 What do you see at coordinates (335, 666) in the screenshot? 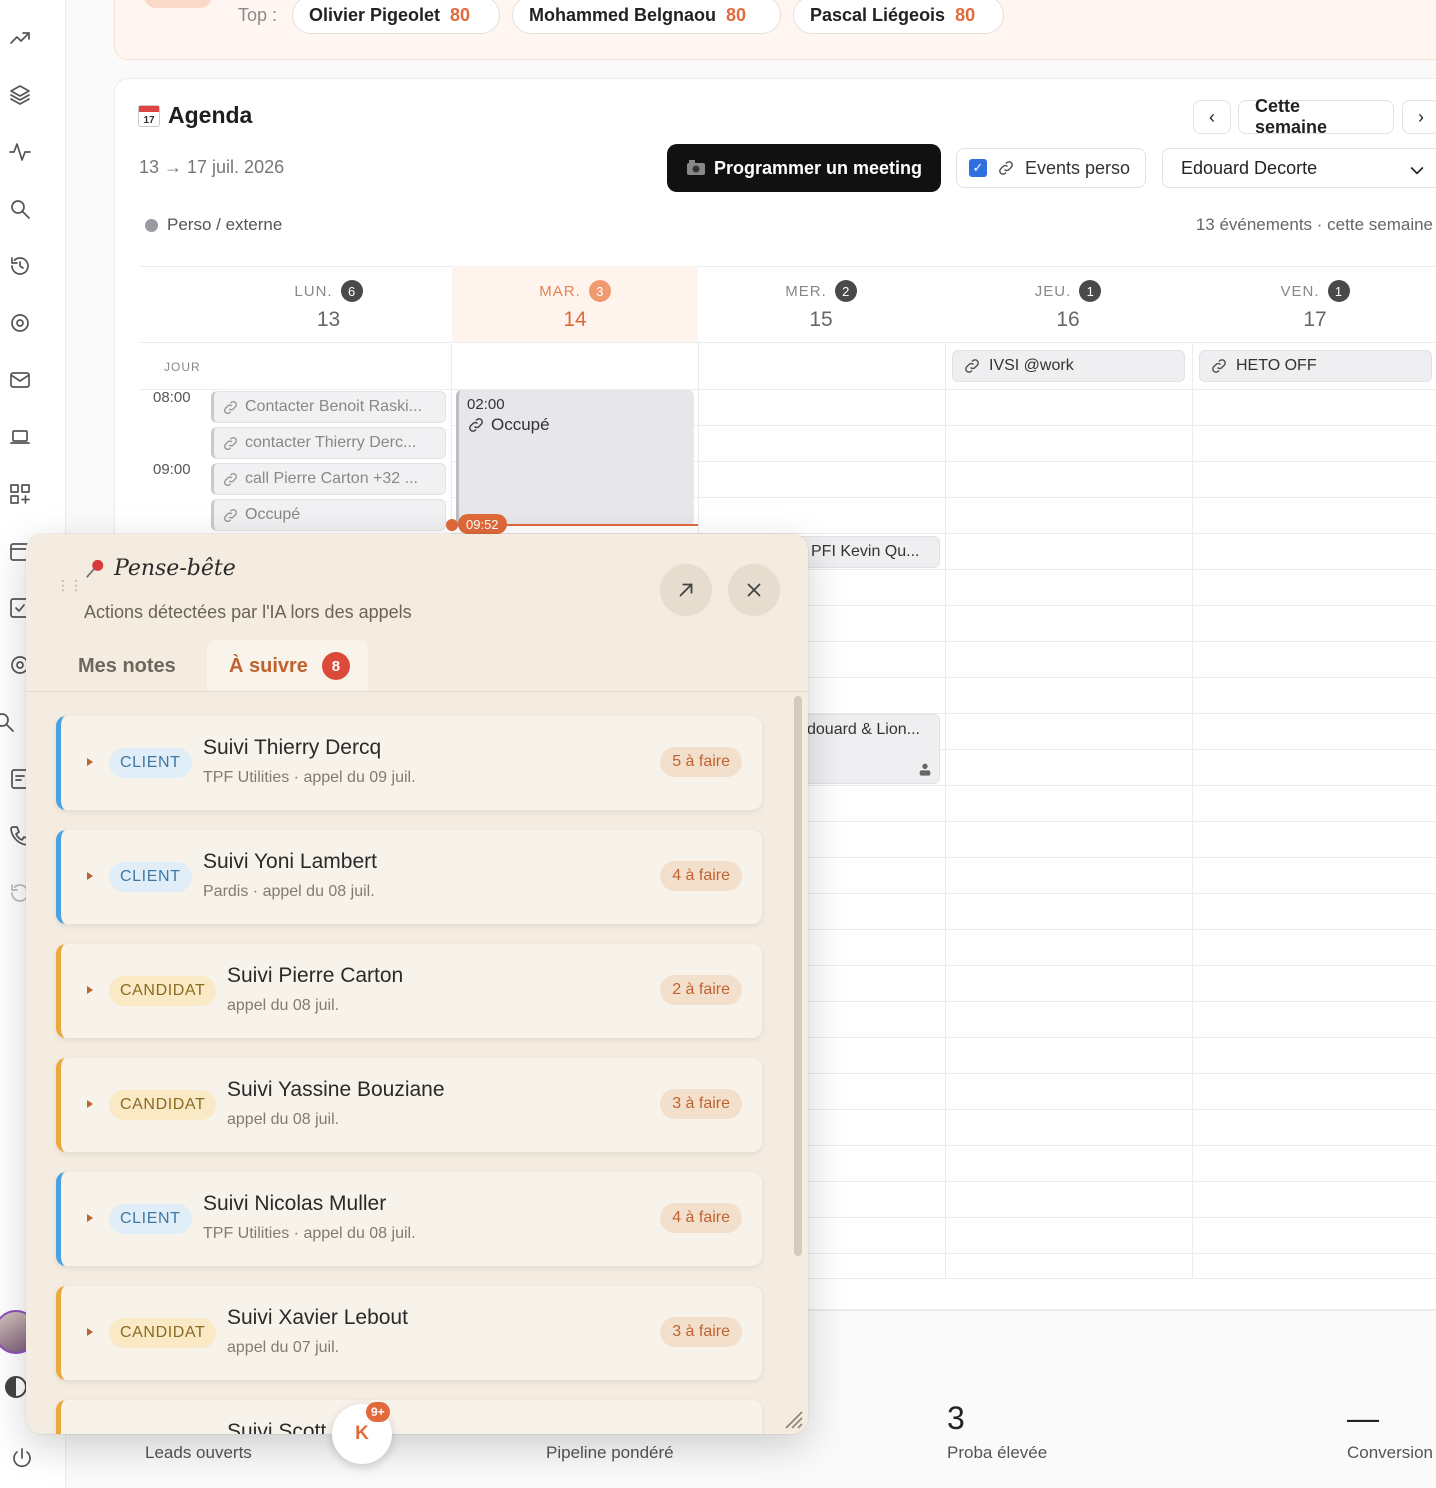
I see `tab-count-badge: 8` at bounding box center [335, 666].